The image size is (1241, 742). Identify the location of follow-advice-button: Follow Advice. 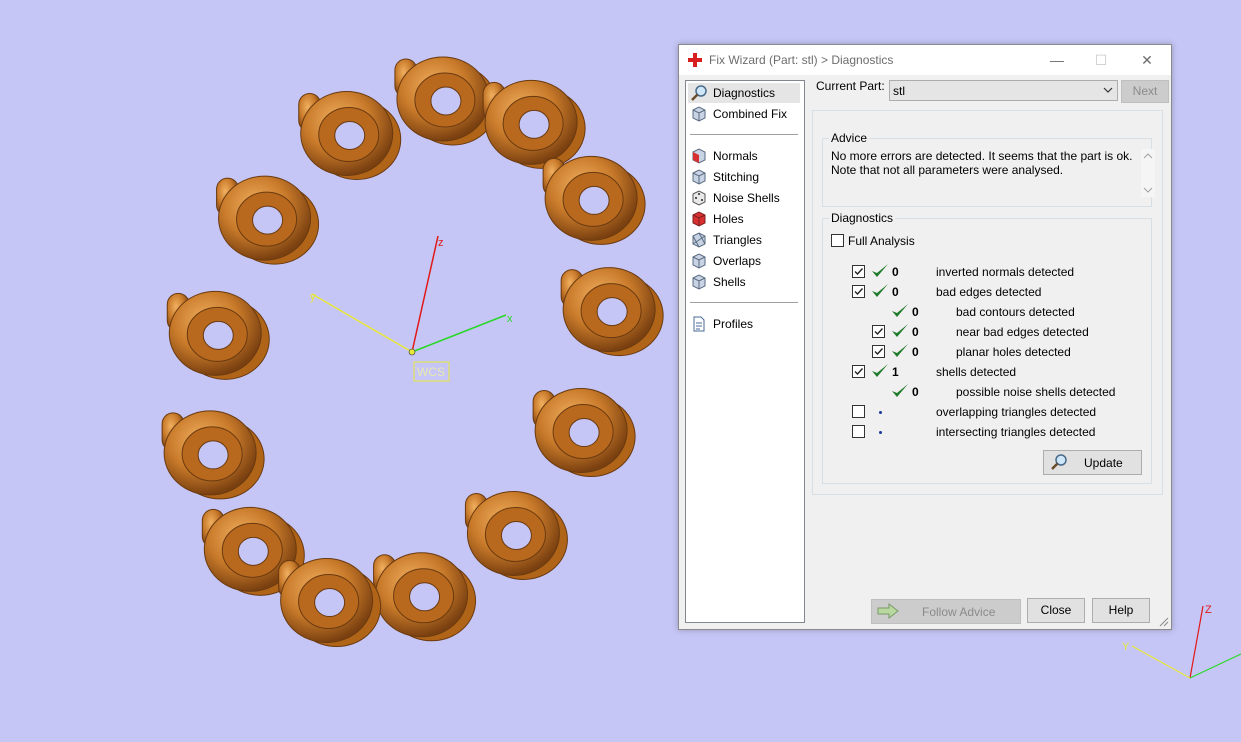
(946, 611).